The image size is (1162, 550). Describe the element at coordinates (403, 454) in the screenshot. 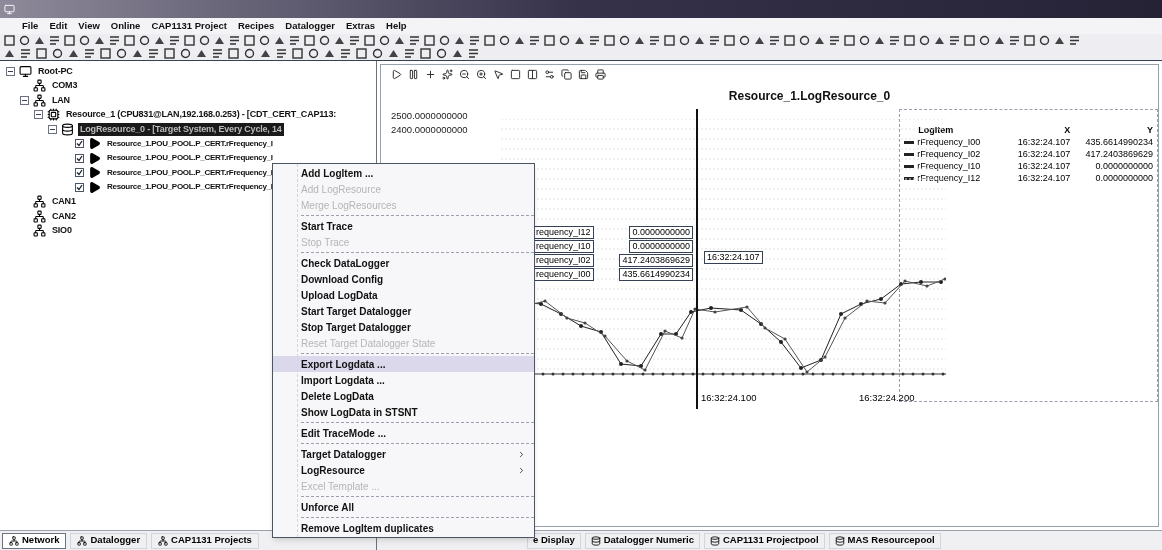

I see `menu-item: Target Datalogger` at that location.